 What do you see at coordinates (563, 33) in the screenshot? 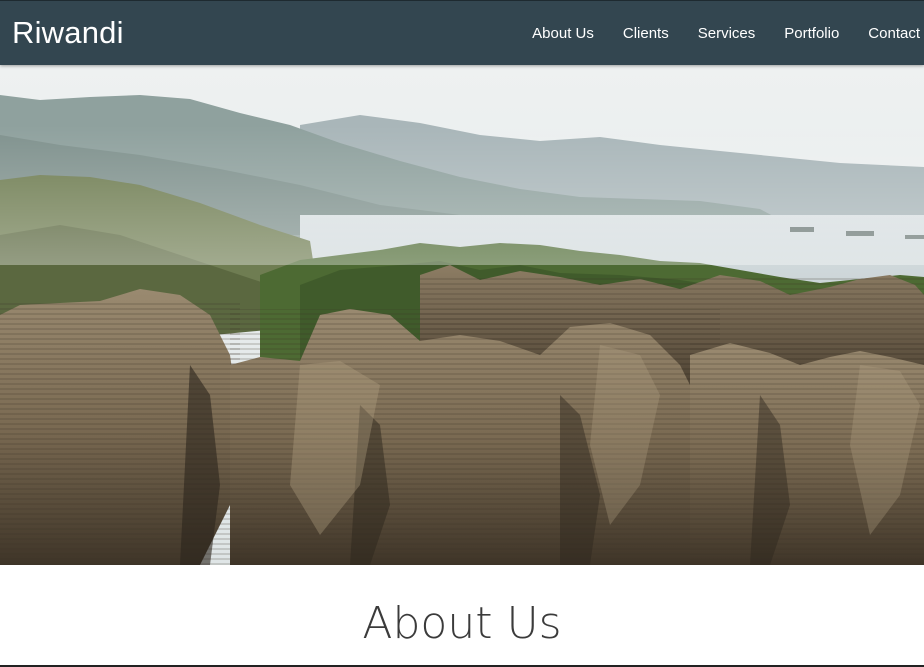
I see `nav-link-about-us: About Us` at bounding box center [563, 33].